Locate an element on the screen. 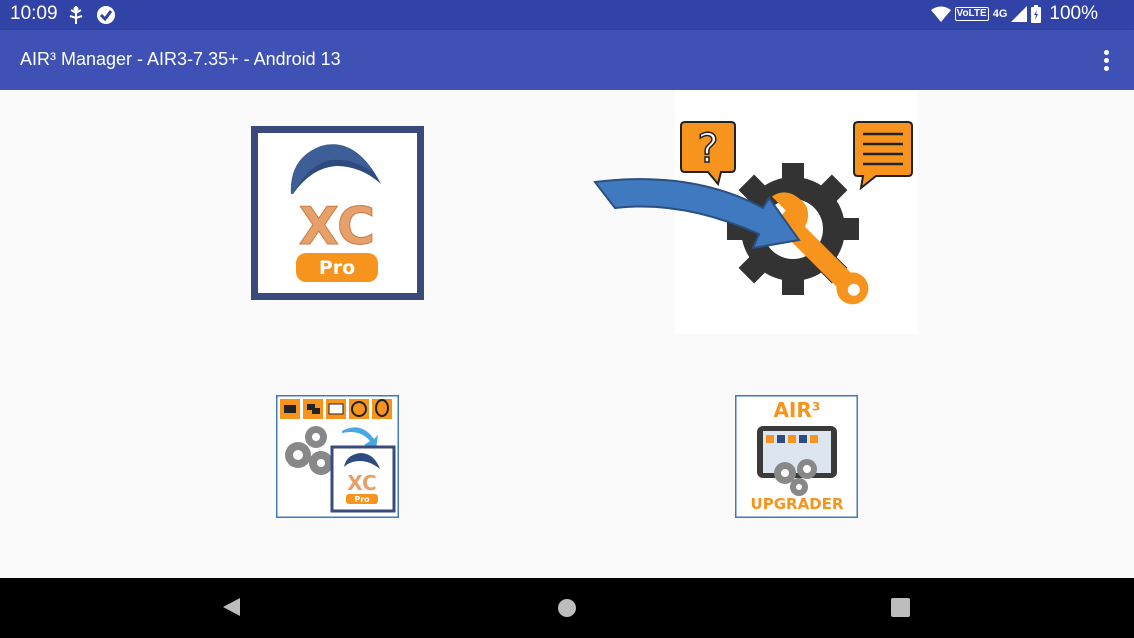  xcpro-config-icon: XC Pro is located at coordinates (337, 456).